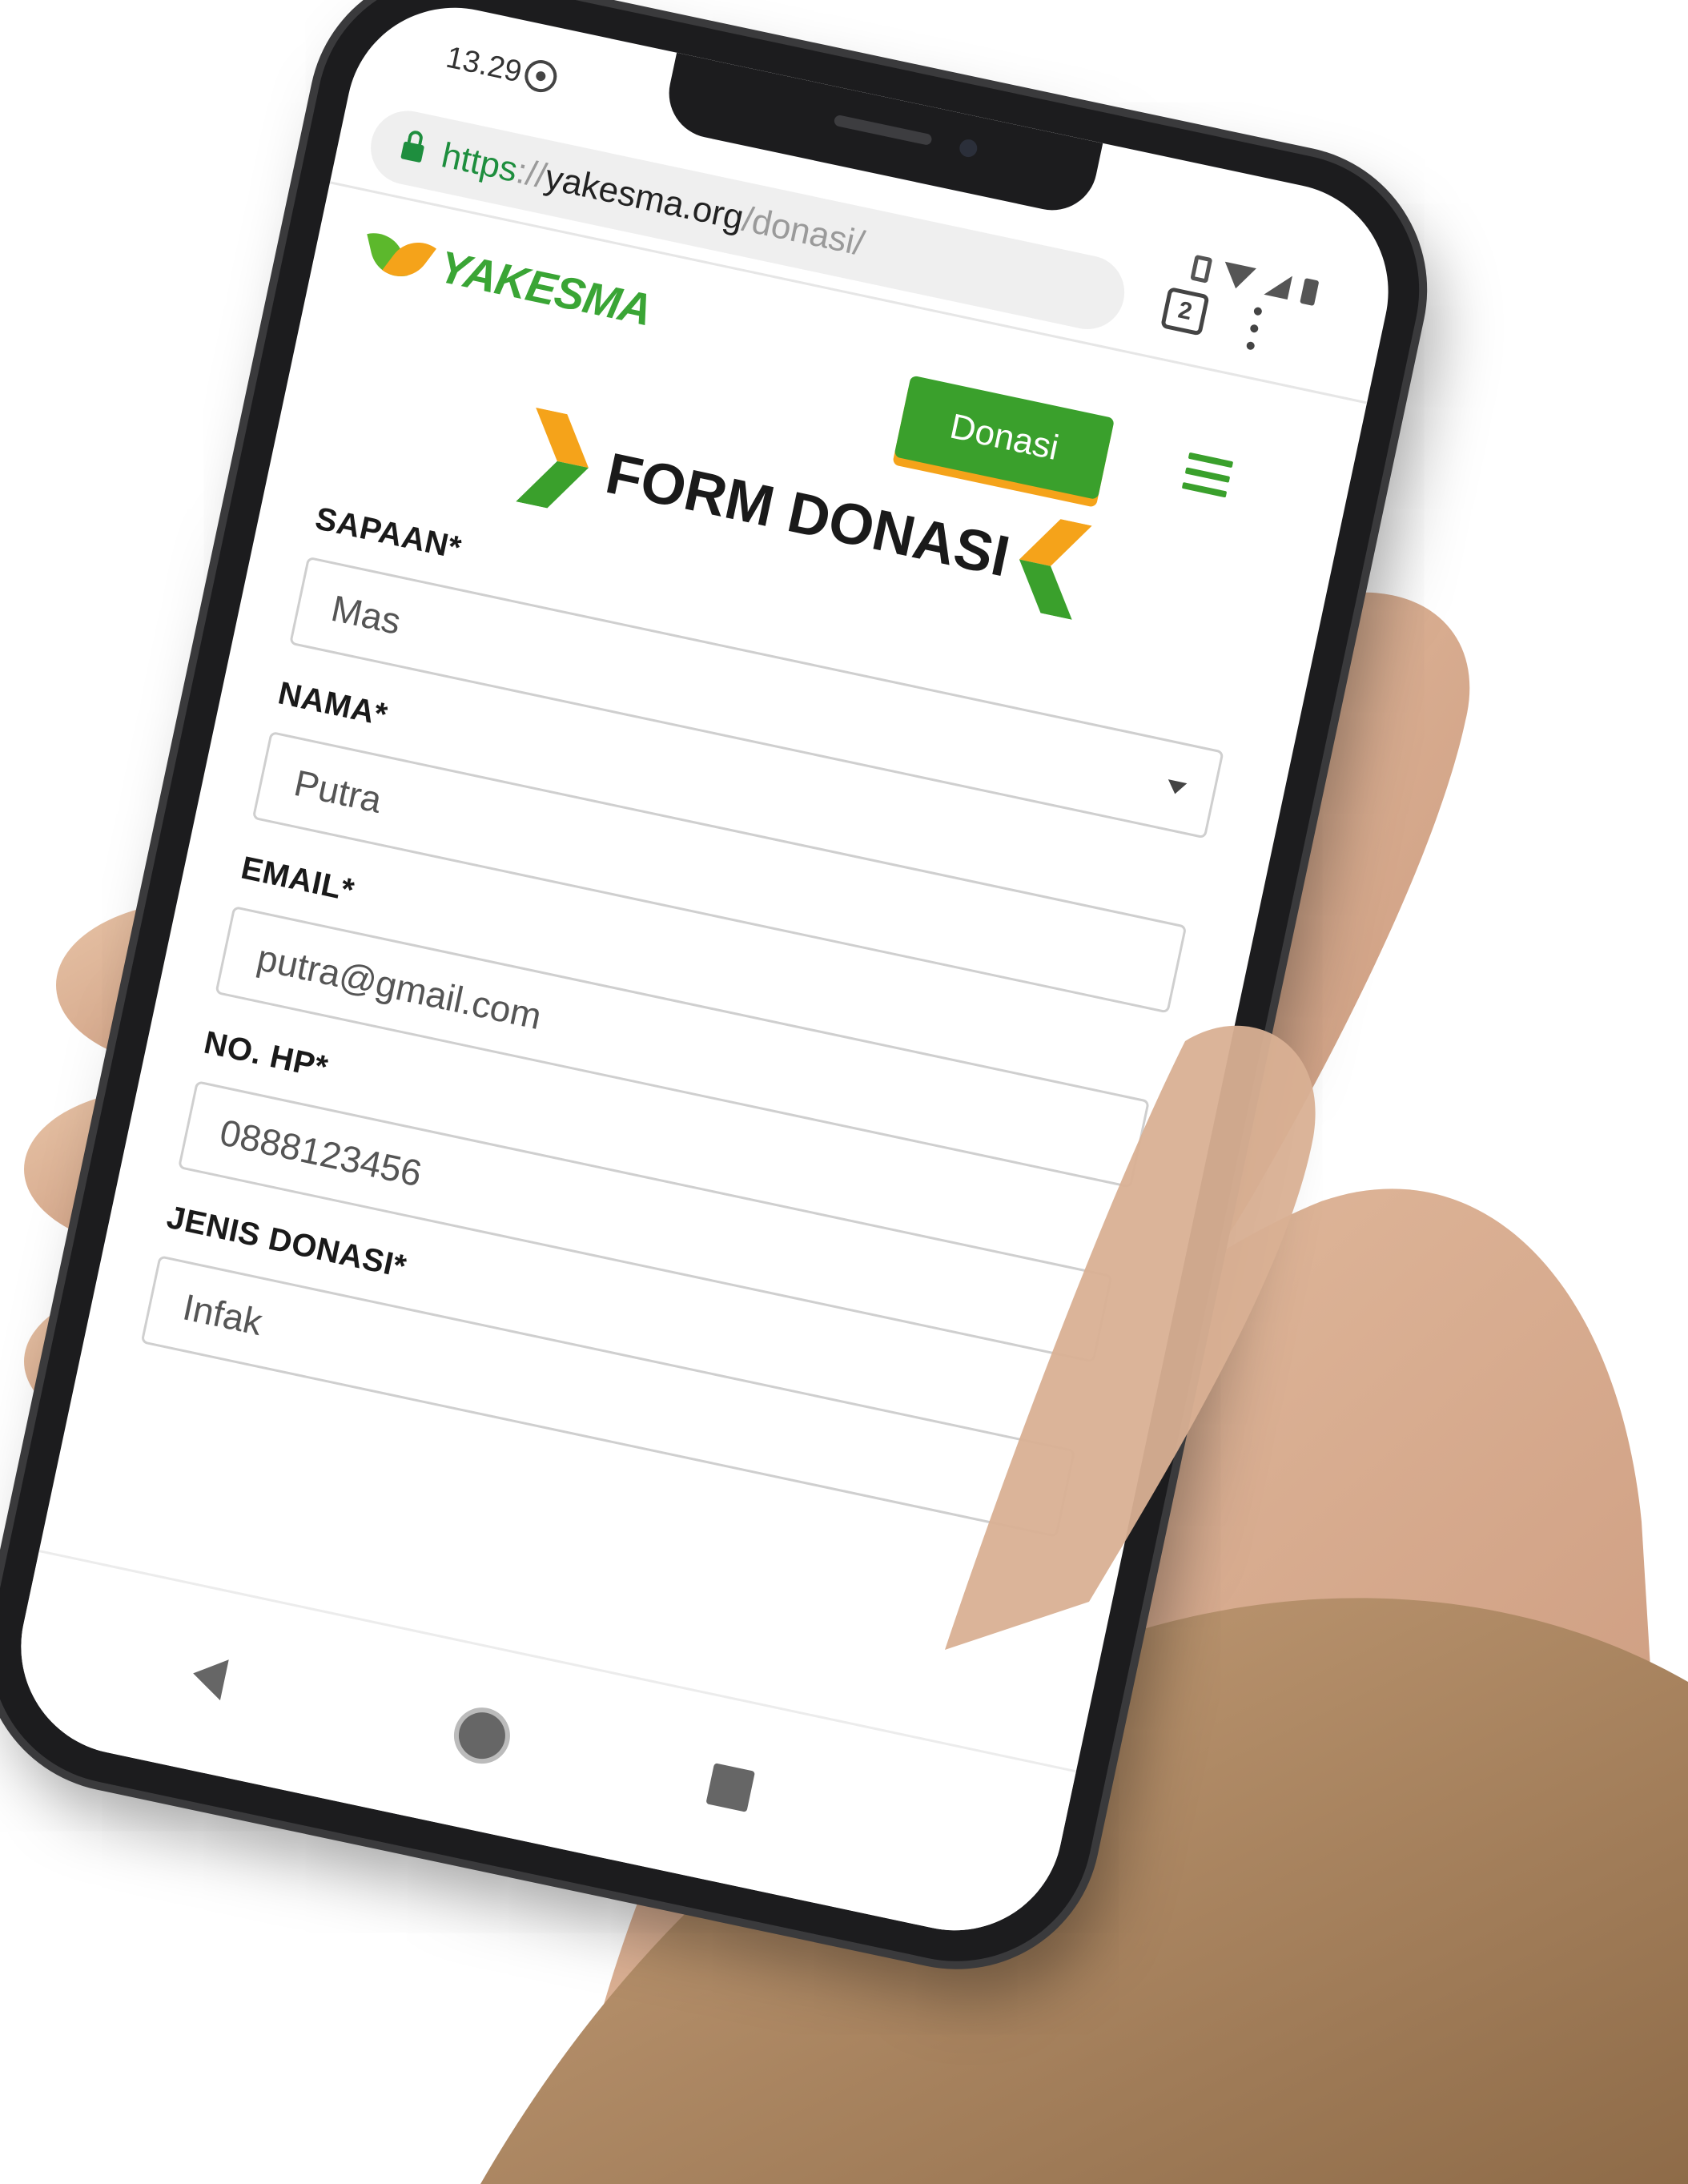 This screenshot has height=2184, width=1688. I want to click on dropdown-caret-icon, so click(1176, 787).